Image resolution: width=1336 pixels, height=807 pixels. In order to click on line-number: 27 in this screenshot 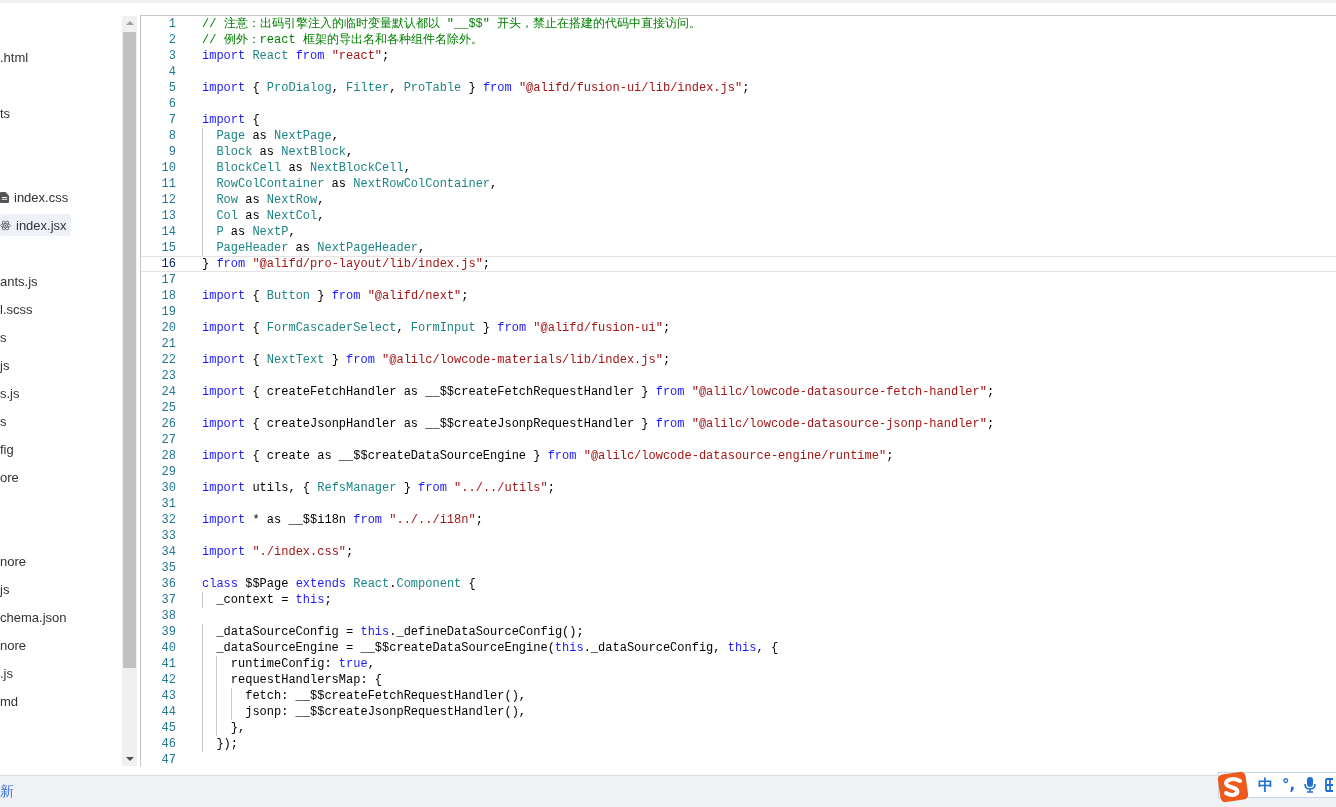, I will do `click(168, 440)`.